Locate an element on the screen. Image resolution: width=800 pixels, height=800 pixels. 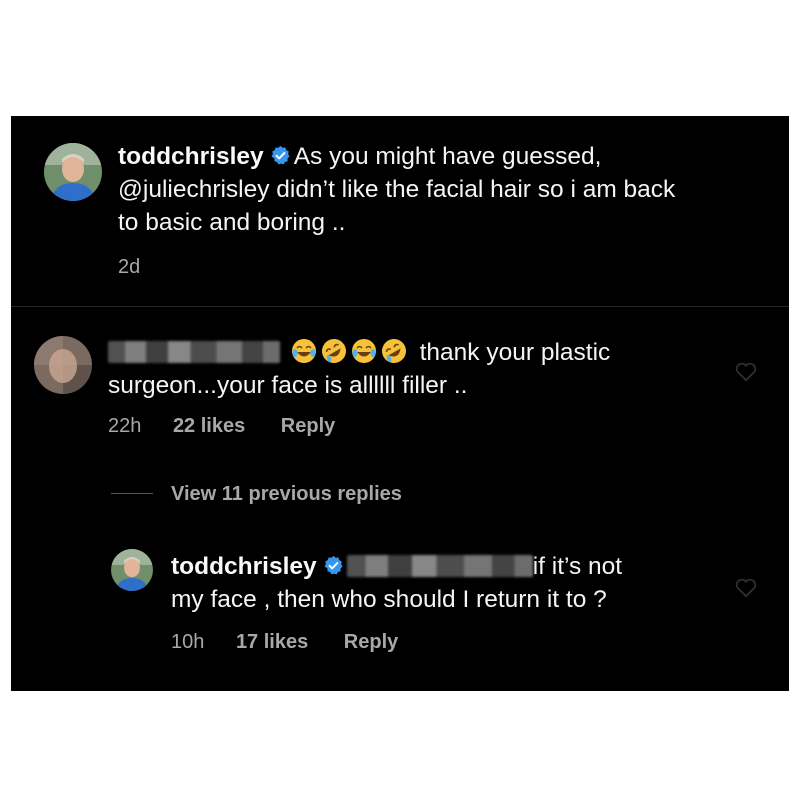
comment-line-2: surgeon...your face is allllll filler .. is located at coordinates (288, 385).